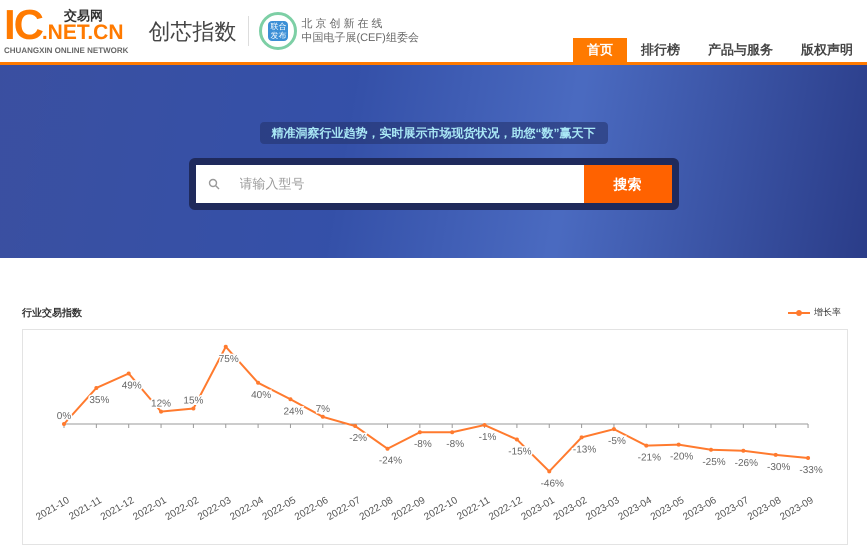 Image resolution: width=867 pixels, height=548 pixels. What do you see at coordinates (778, 467) in the screenshot?
I see `value-label: -30%` at bounding box center [778, 467].